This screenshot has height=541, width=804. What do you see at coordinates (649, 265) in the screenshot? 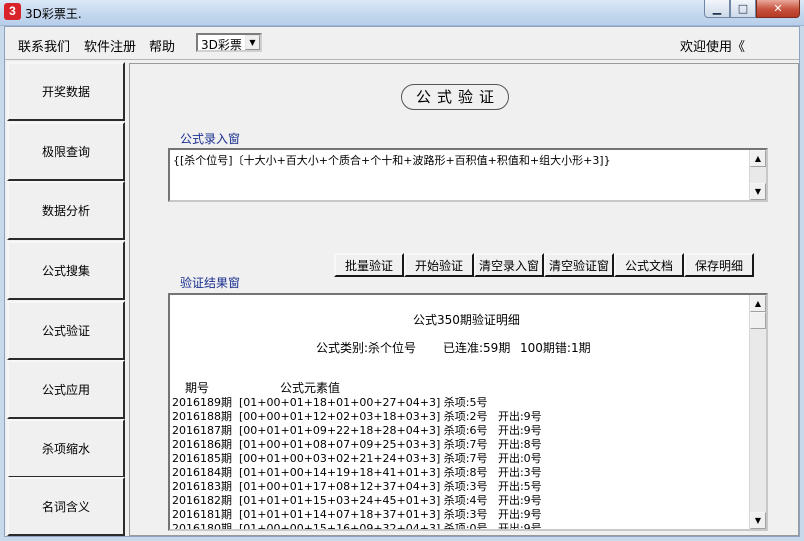
I see `formula-doc-button: 公式文档` at bounding box center [649, 265].